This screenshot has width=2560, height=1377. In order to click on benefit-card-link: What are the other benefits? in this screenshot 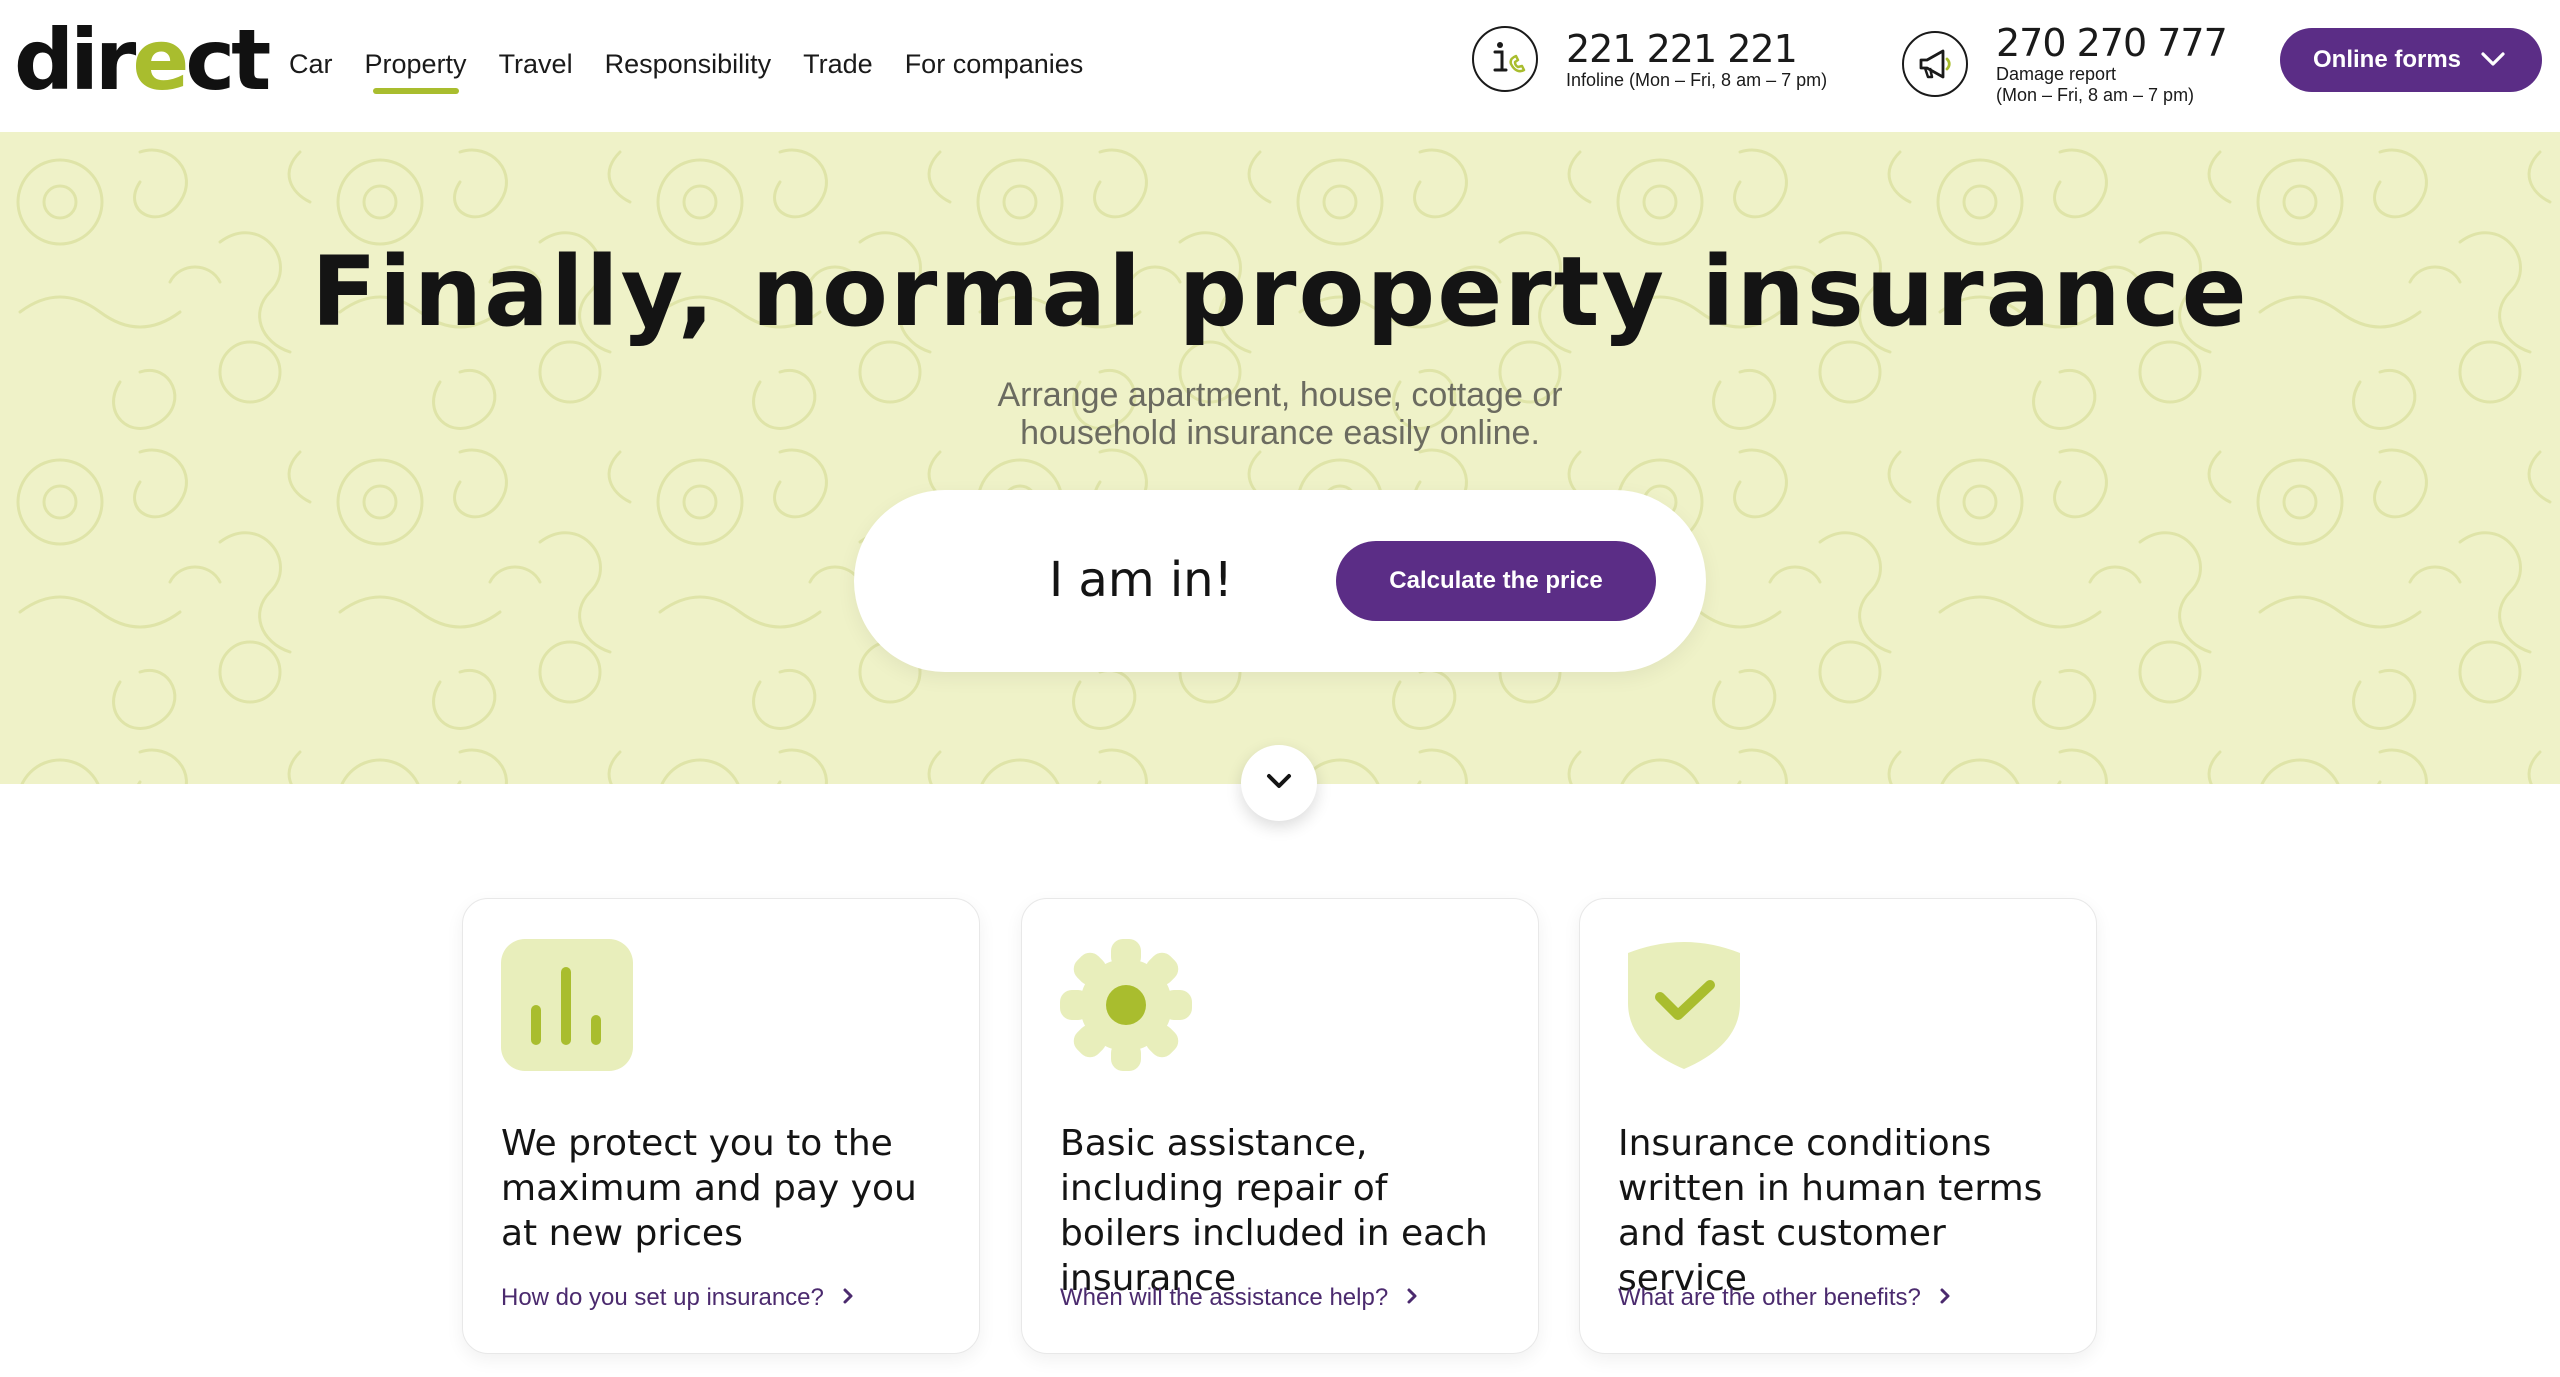, I will do `click(1784, 1298)`.